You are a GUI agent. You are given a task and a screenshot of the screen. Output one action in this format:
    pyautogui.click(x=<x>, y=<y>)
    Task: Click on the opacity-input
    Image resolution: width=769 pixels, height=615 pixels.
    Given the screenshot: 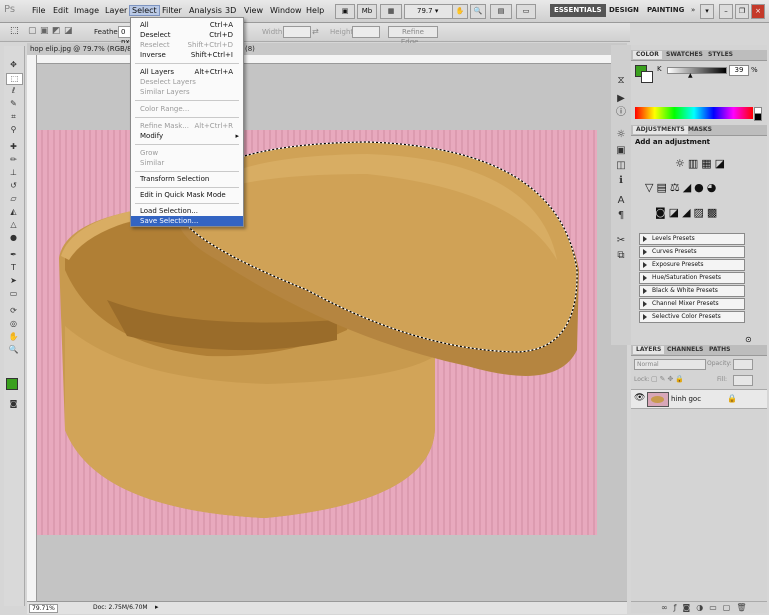 What is the action you would take?
    pyautogui.click(x=743, y=364)
    